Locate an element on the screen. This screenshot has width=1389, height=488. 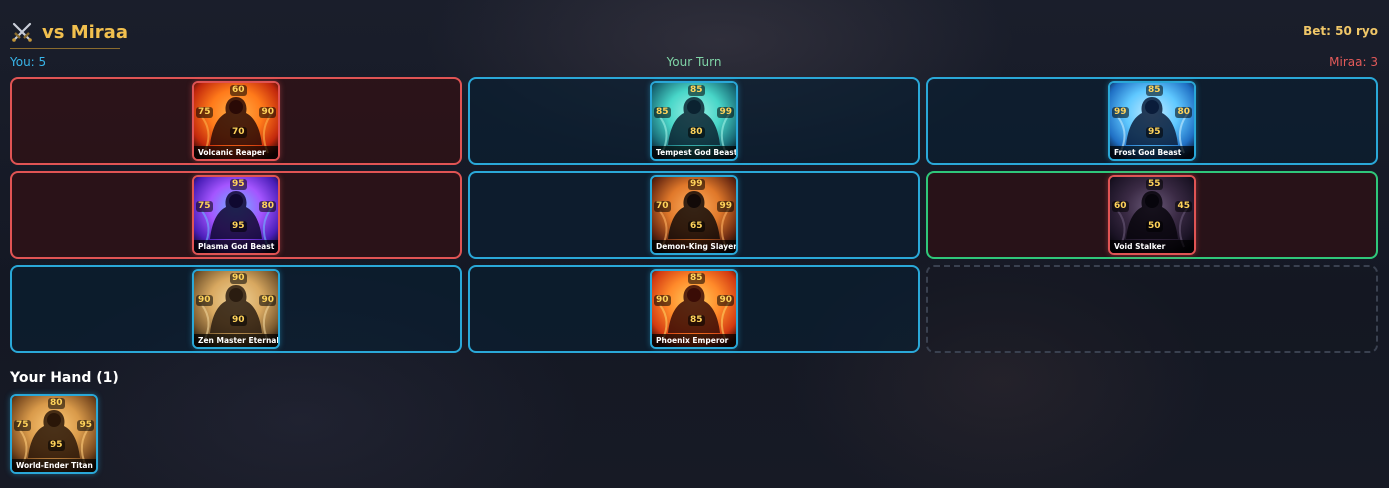
card-name: Void Stalker is located at coordinates (1152, 246).